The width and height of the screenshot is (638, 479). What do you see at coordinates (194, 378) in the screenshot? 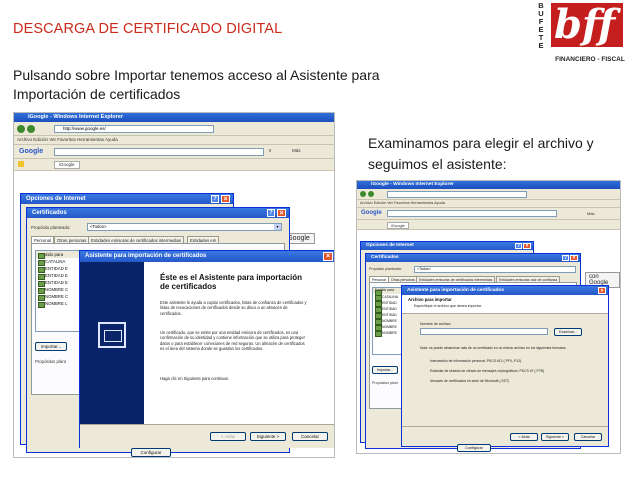
I see `wizard-paragraph-3: Haga clic en Siguiente para continuar.` at bounding box center [194, 378].